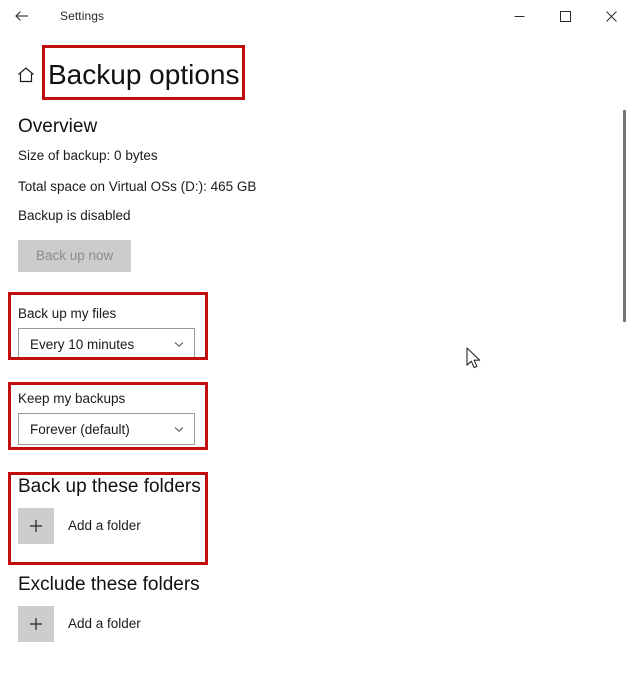 The width and height of the screenshot is (634, 682). I want to click on backup-frequency-section: Back up my files Every 10 minutes, so click(316, 333).